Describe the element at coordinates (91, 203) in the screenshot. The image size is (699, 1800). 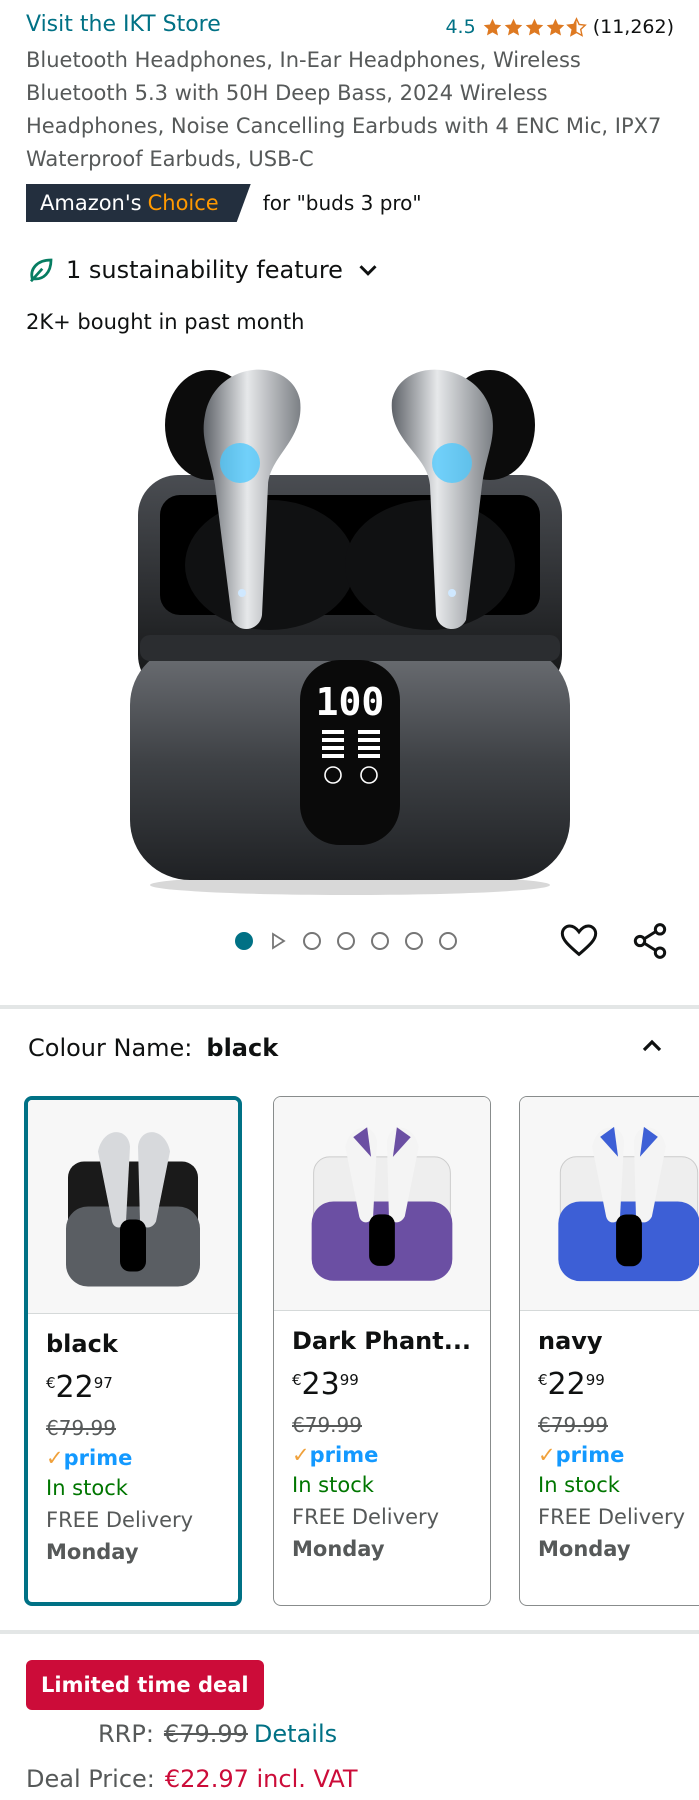
I see `badge-prefix: Amazon's` at that location.